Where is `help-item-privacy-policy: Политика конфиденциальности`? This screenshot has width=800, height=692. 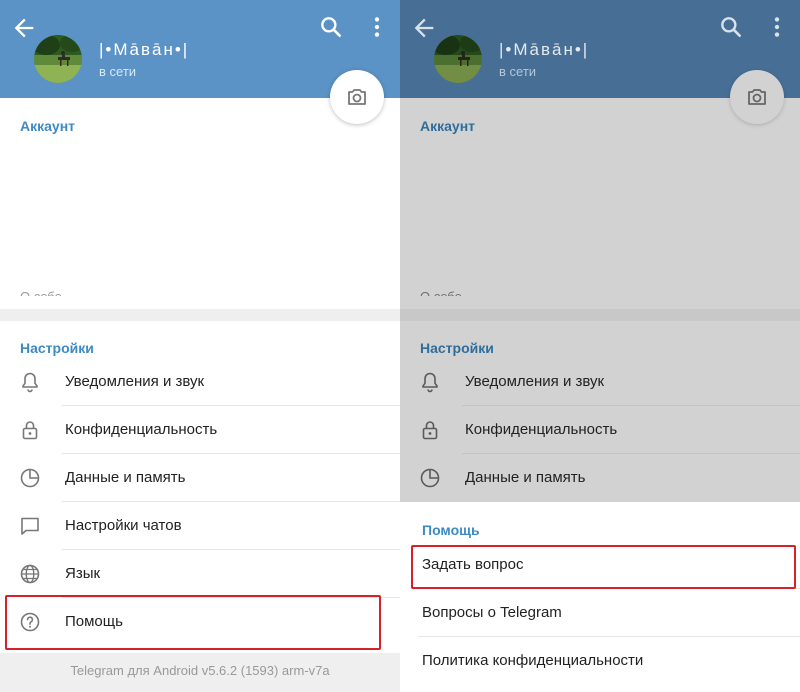
help-item-privacy-policy: Политика конфиденциальности is located at coordinates (600, 661).